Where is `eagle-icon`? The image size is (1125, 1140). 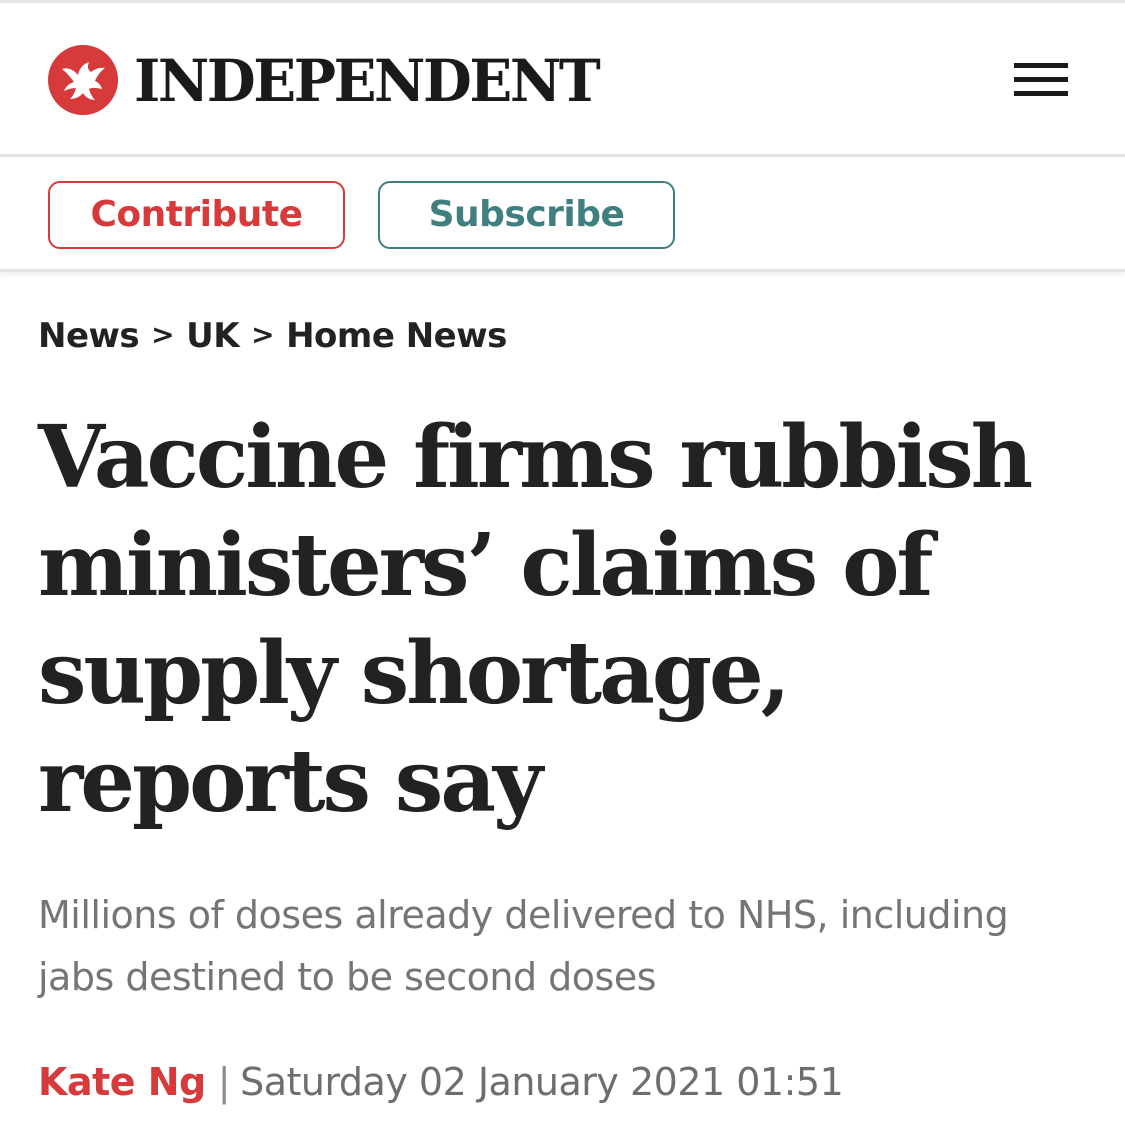 eagle-icon is located at coordinates (83, 80).